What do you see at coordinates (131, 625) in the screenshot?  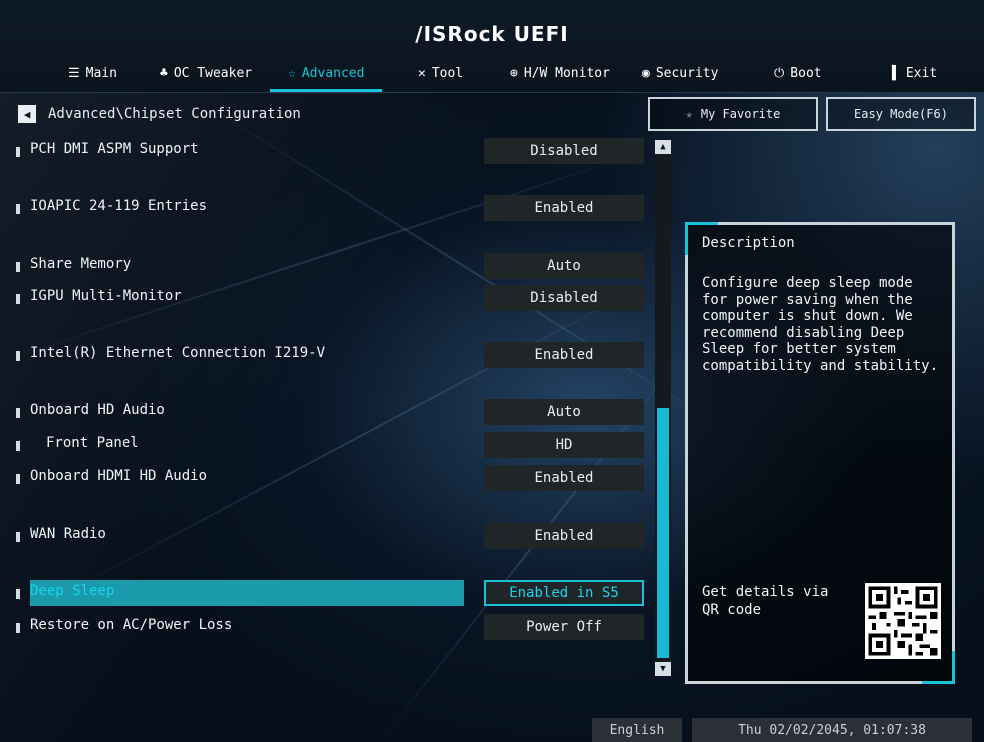 I see `setting-label: Restore on AC/Power Loss` at bounding box center [131, 625].